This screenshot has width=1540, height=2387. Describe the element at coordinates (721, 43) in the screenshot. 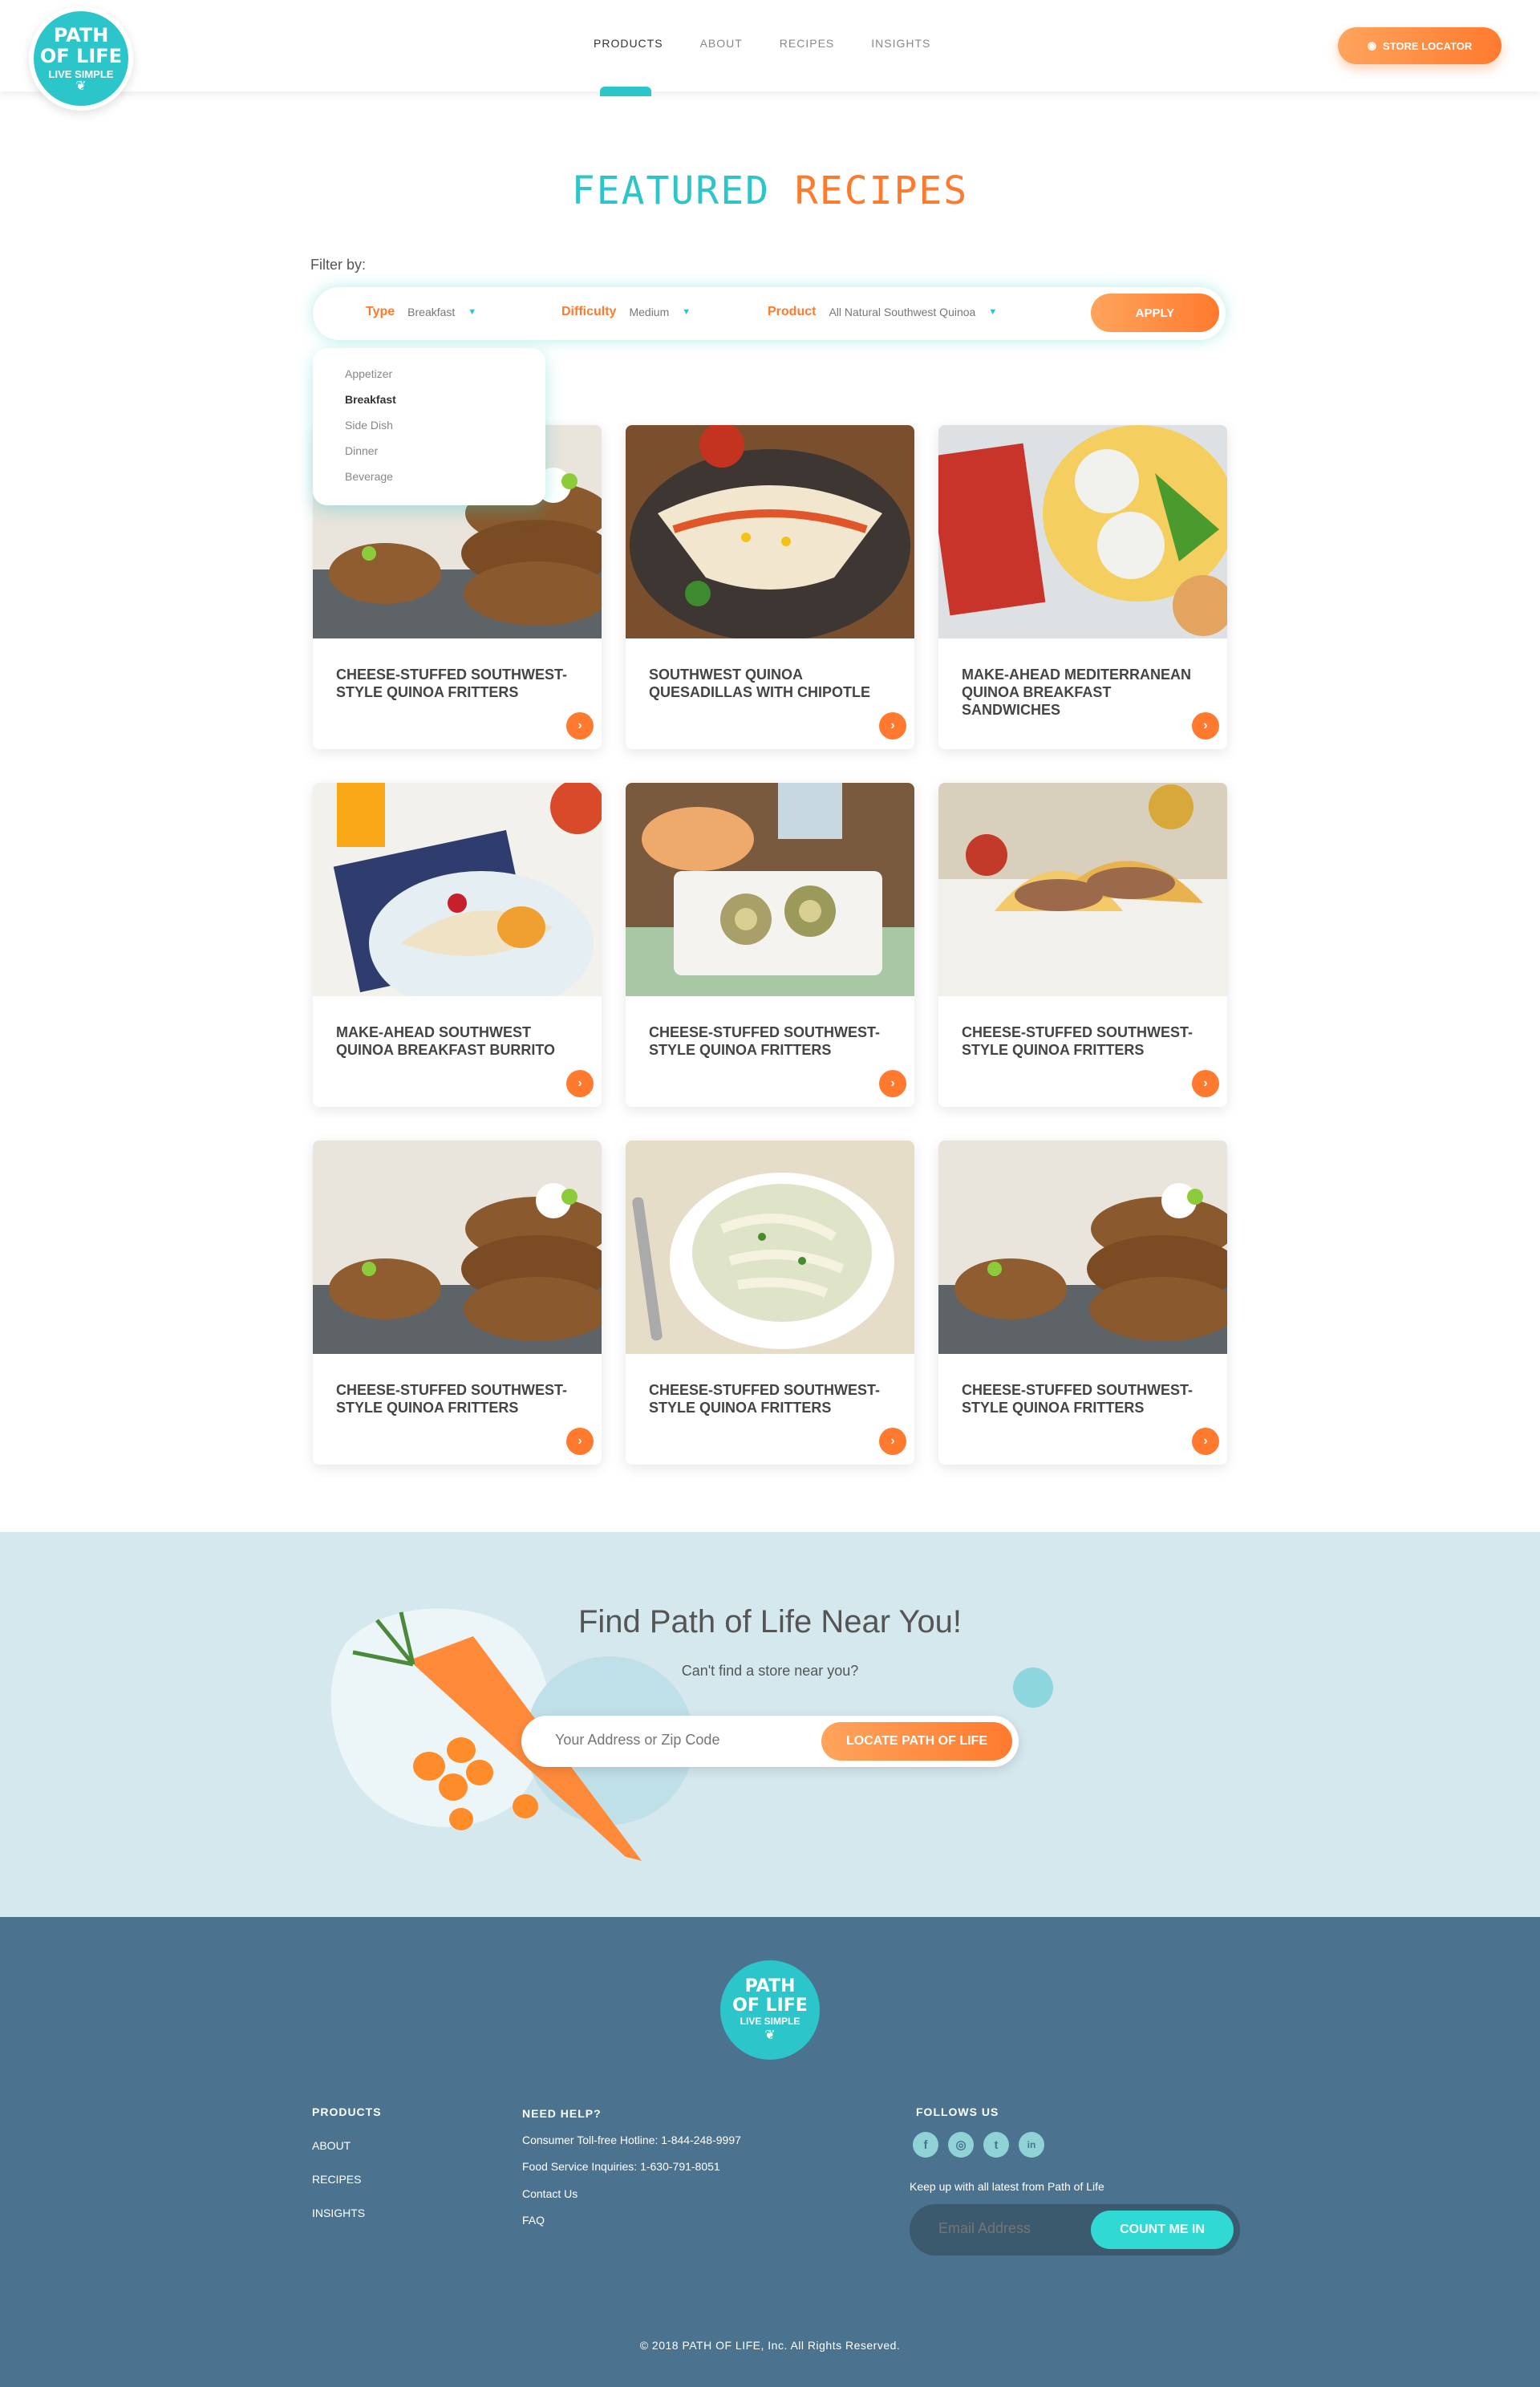

I see `nav-about: ABOUT` at that location.